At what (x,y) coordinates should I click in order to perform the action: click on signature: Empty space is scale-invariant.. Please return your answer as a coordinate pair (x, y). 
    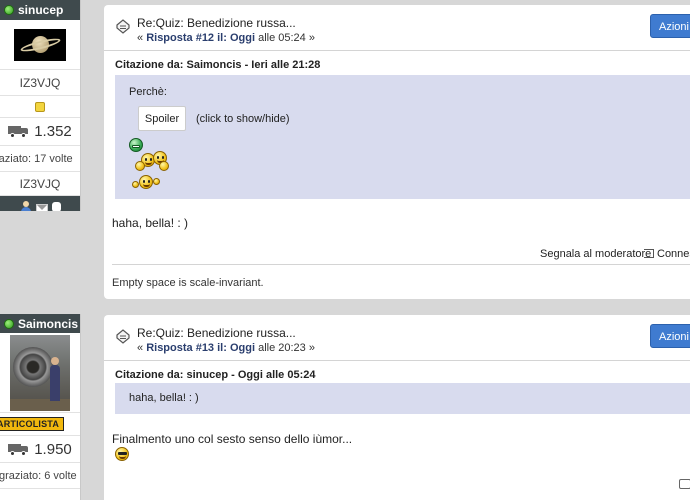
    Looking at the image, I should click on (188, 283).